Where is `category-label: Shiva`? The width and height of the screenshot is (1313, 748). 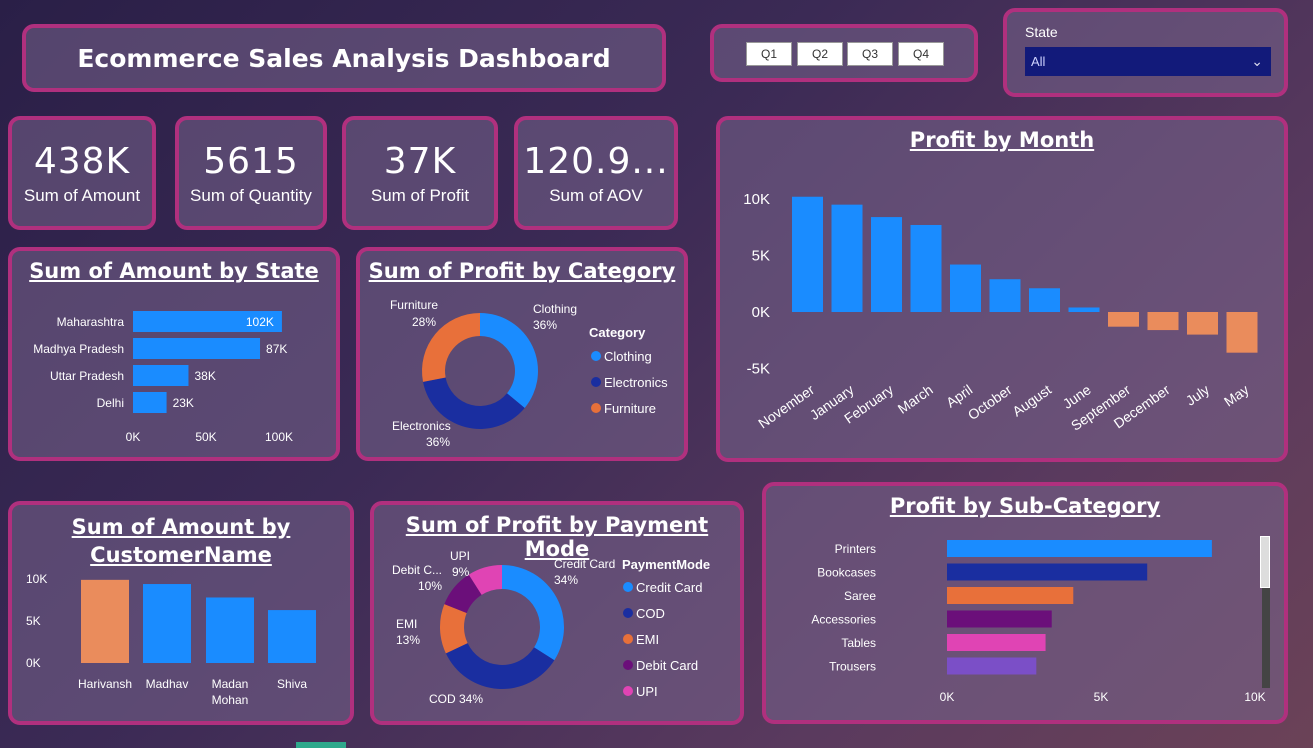
category-label: Shiva is located at coordinates (292, 684).